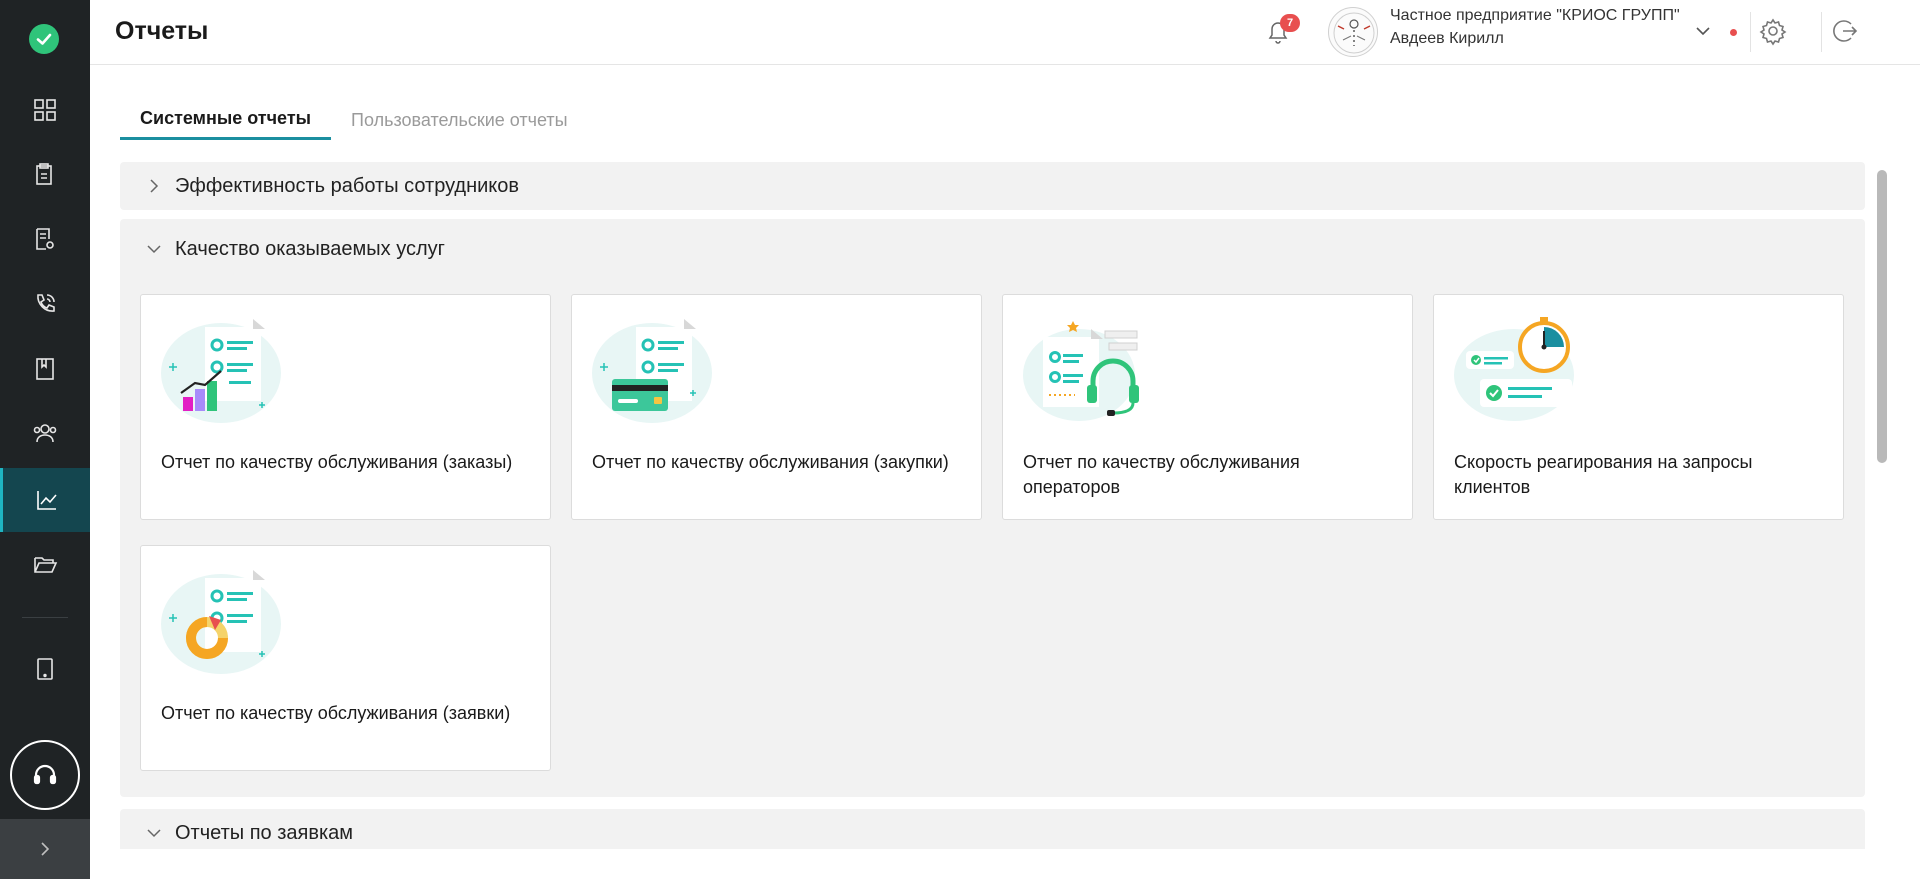 This screenshot has height=879, width=1920. What do you see at coordinates (226, 120) in the screenshot?
I see `tab-system-reports: Системные отчеты` at bounding box center [226, 120].